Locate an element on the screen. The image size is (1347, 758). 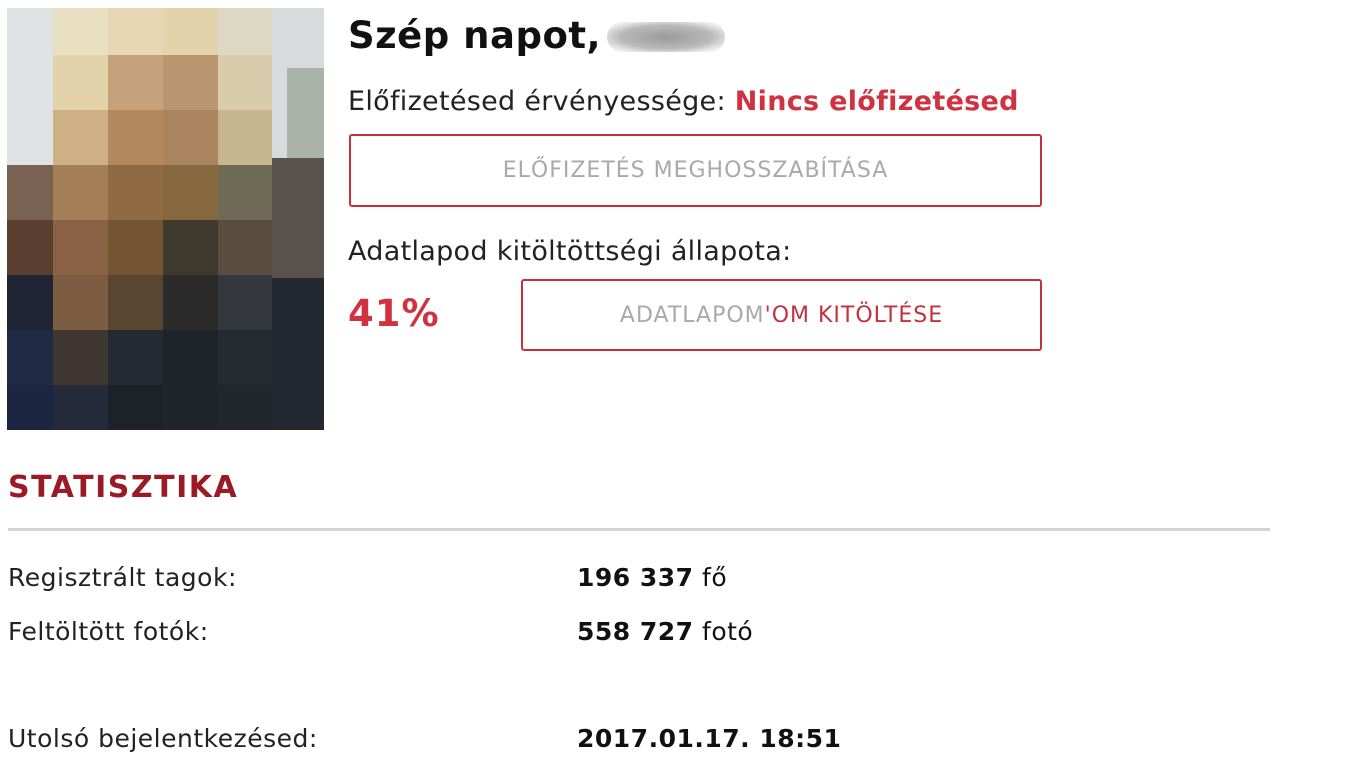
stat-label-last-login: Utolsó bejelentkezésed: is located at coordinates (163, 738).